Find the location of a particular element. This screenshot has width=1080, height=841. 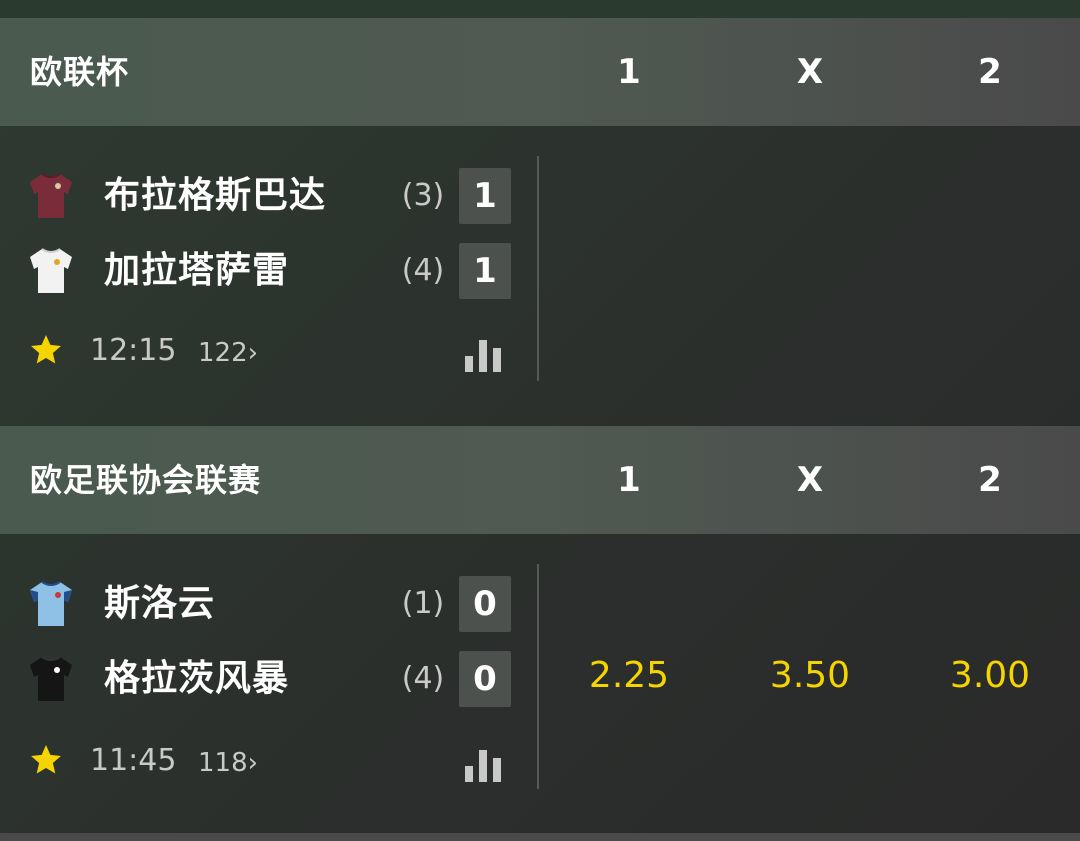

home-team-row: 布拉格斯巴达 (3) 1 is located at coordinates (260, 196).